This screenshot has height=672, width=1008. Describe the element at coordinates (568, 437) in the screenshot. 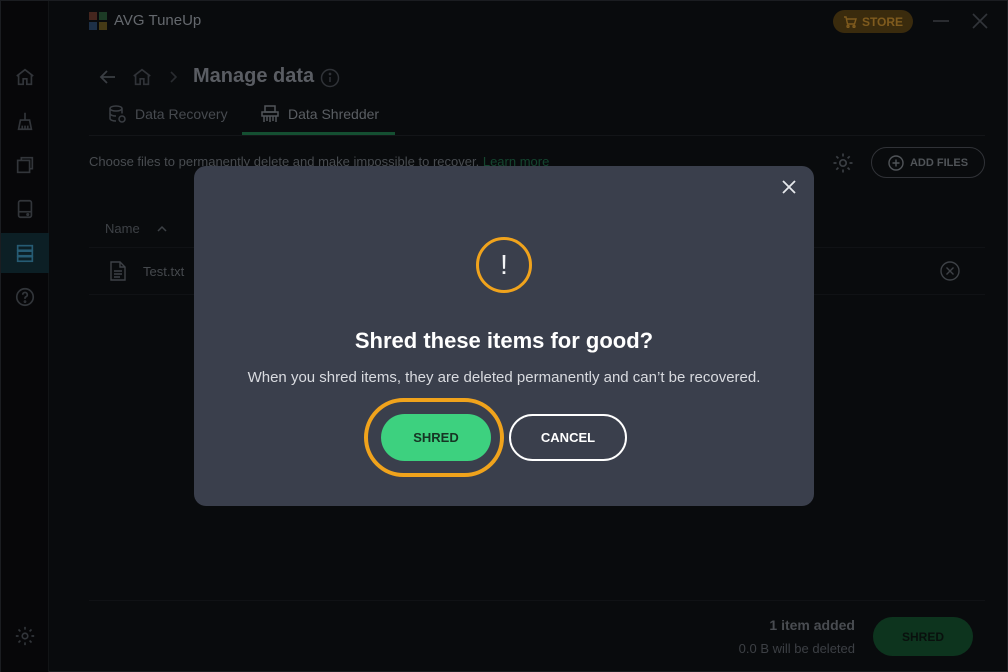

I see `cancel-button: CANCEL` at that location.